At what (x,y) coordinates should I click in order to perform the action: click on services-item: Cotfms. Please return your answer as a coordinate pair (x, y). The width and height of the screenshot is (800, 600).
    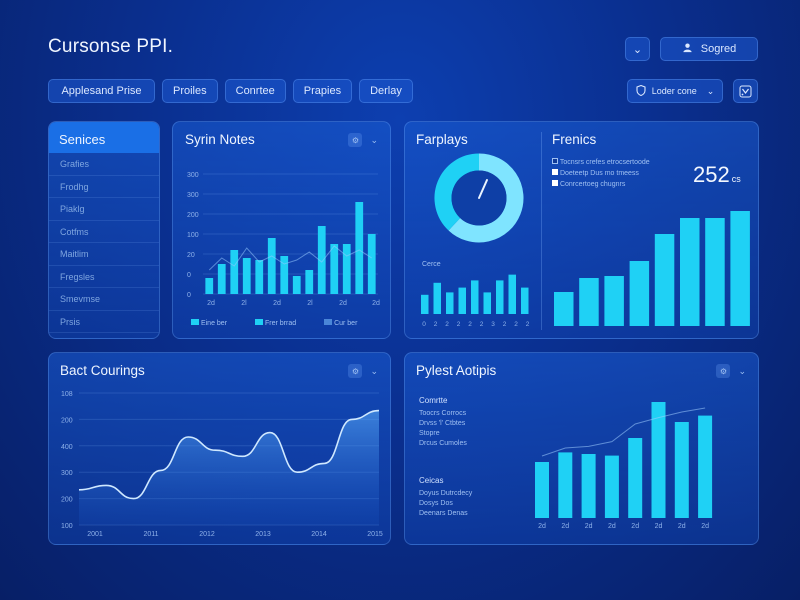
    Looking at the image, I should click on (104, 232).